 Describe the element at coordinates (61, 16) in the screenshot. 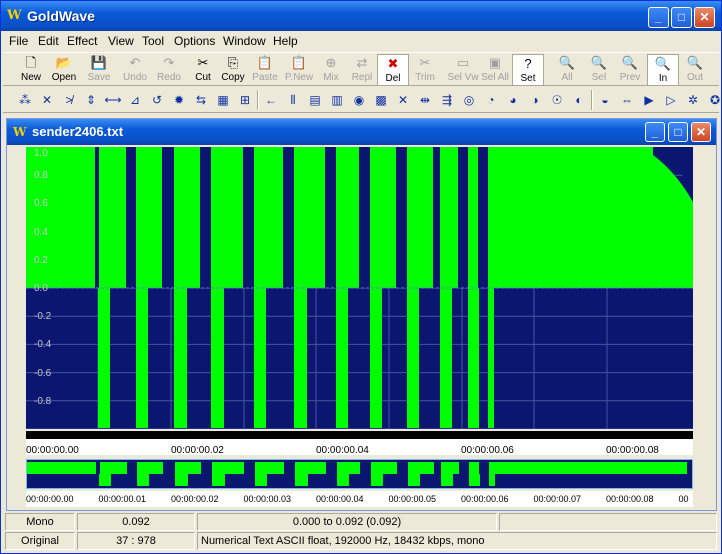

I see `app-title: GoldWave` at that location.